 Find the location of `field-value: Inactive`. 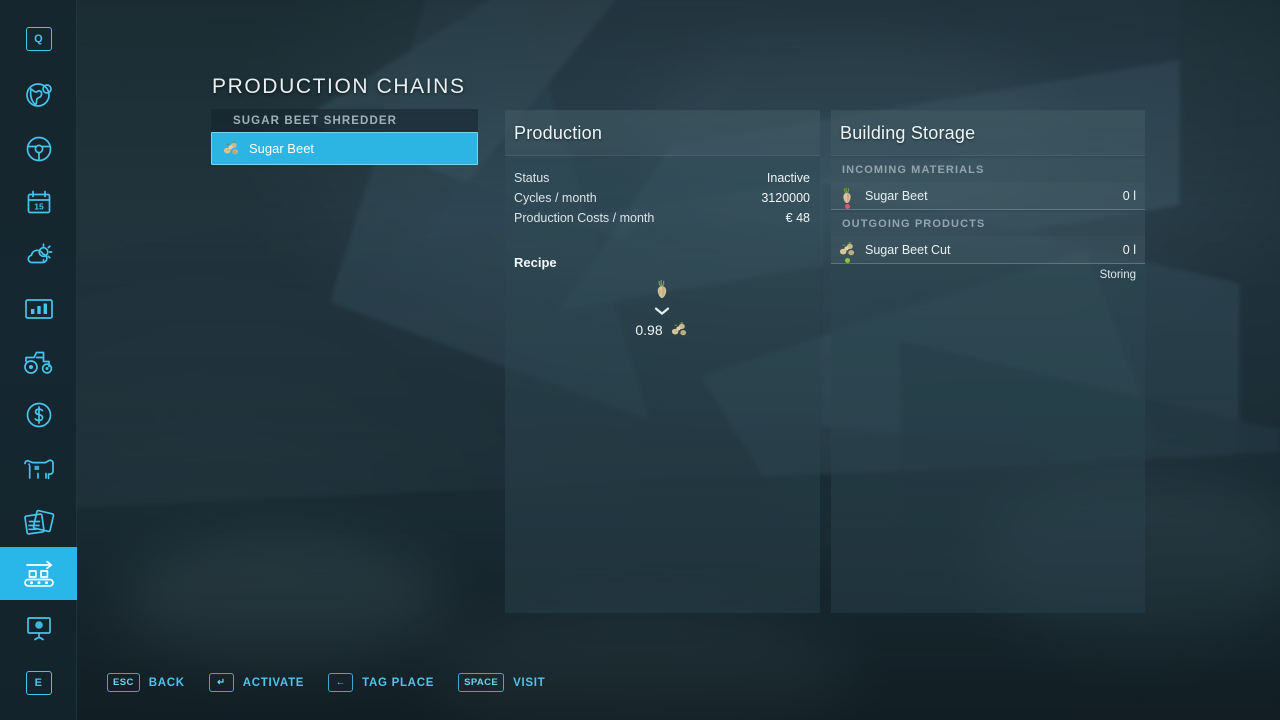

field-value: Inactive is located at coordinates (788, 178).